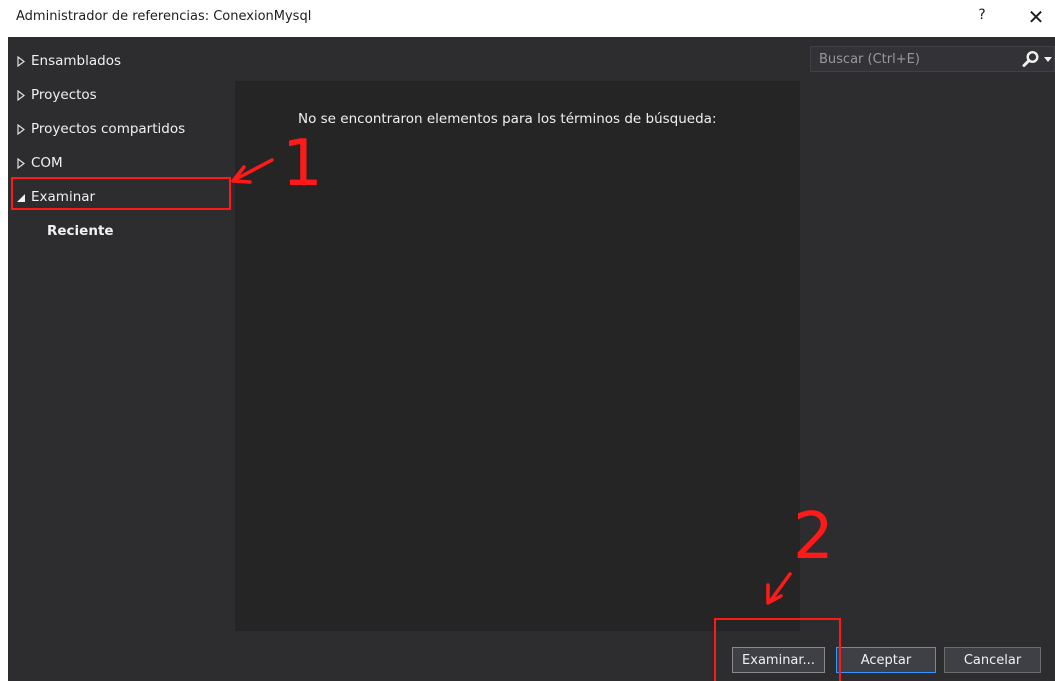 The height and width of the screenshot is (681, 1055). I want to click on nav-item-ensamblados: Ensamblados, so click(122, 62).